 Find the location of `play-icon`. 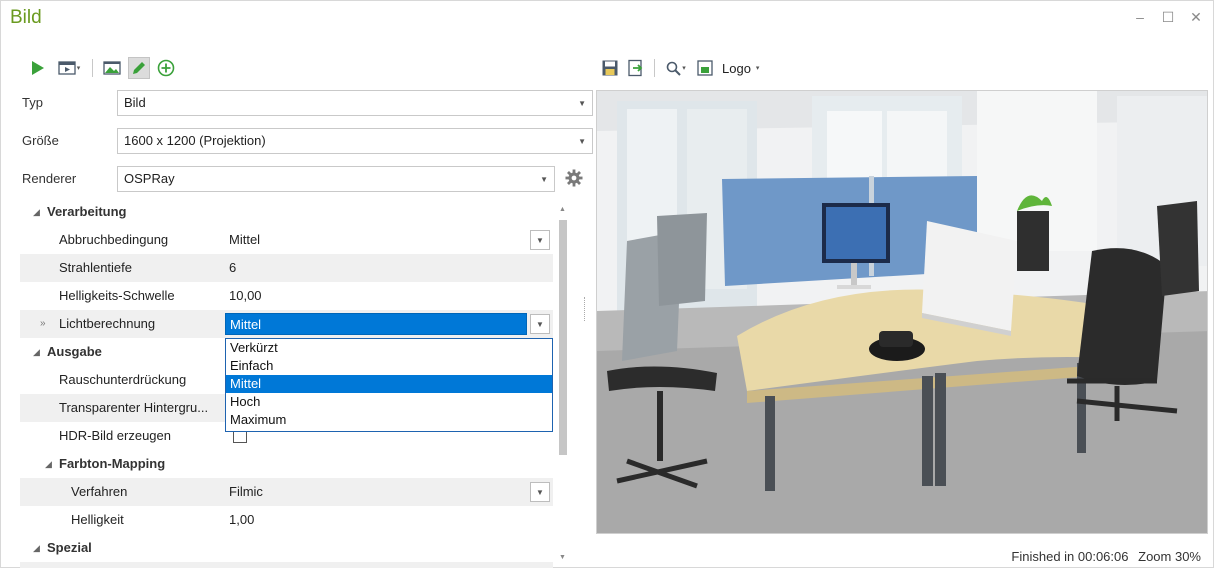

play-icon is located at coordinates (38, 68).